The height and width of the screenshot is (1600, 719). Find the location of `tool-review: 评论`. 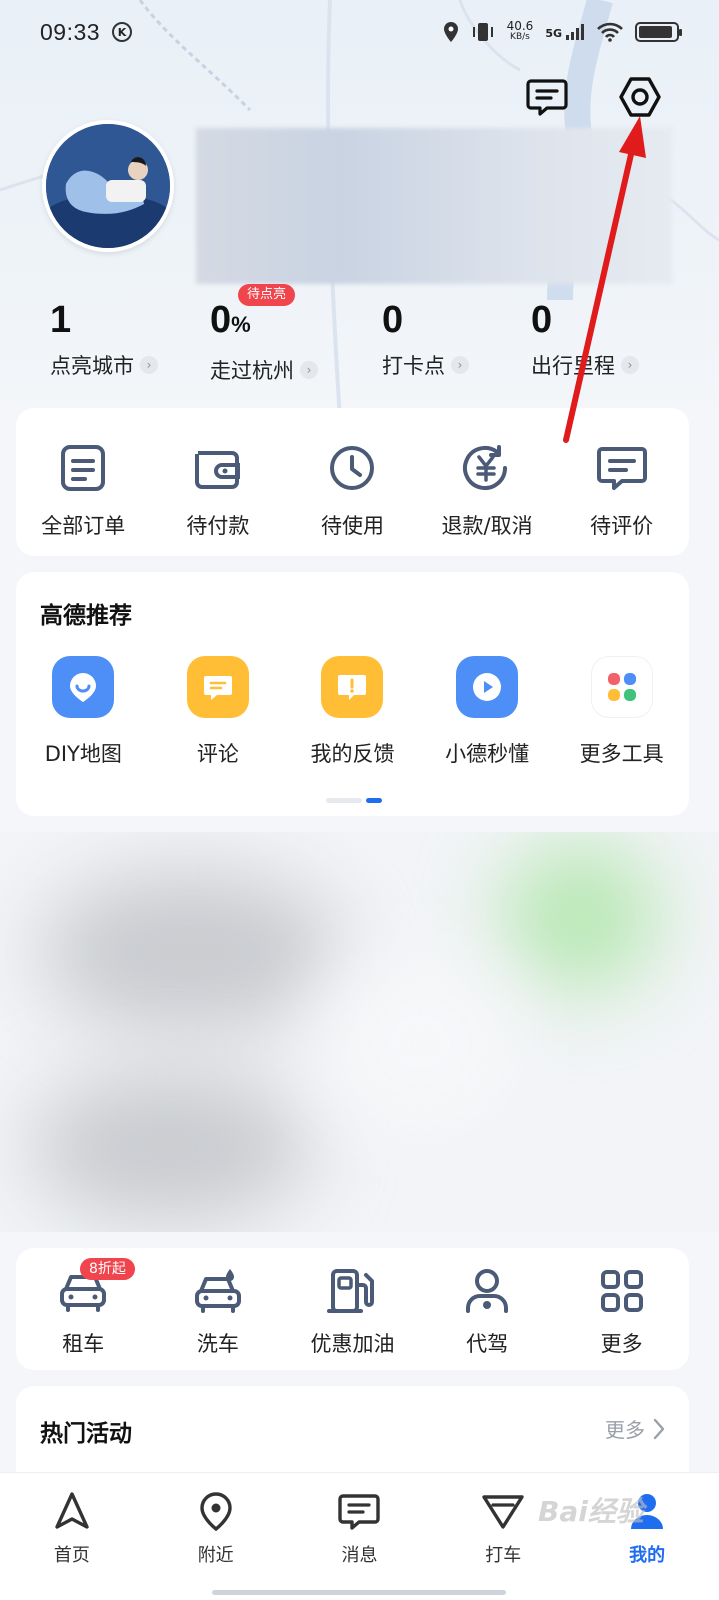

tool-review: 评论 is located at coordinates (218, 712).